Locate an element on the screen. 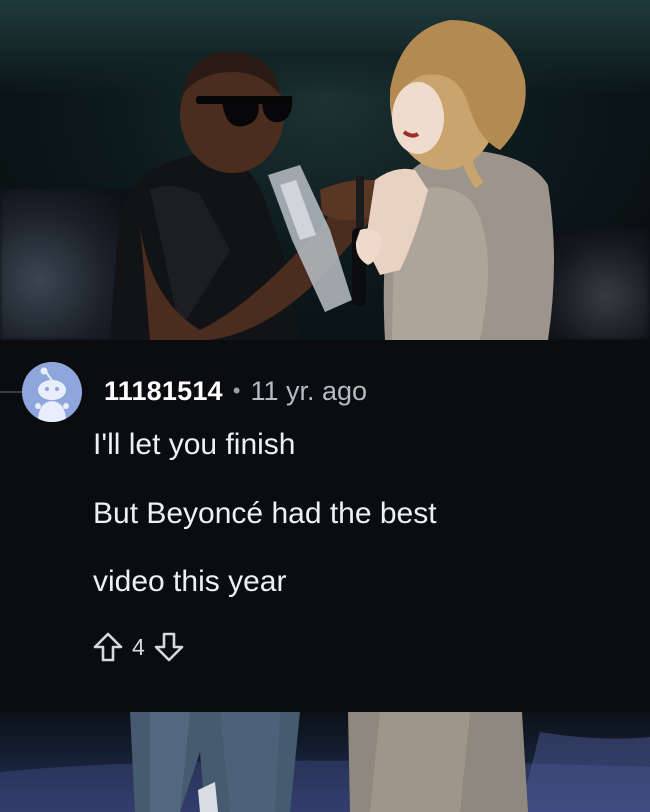 The image size is (650, 812). arrow-up-outline-icon is located at coordinates (108, 647).